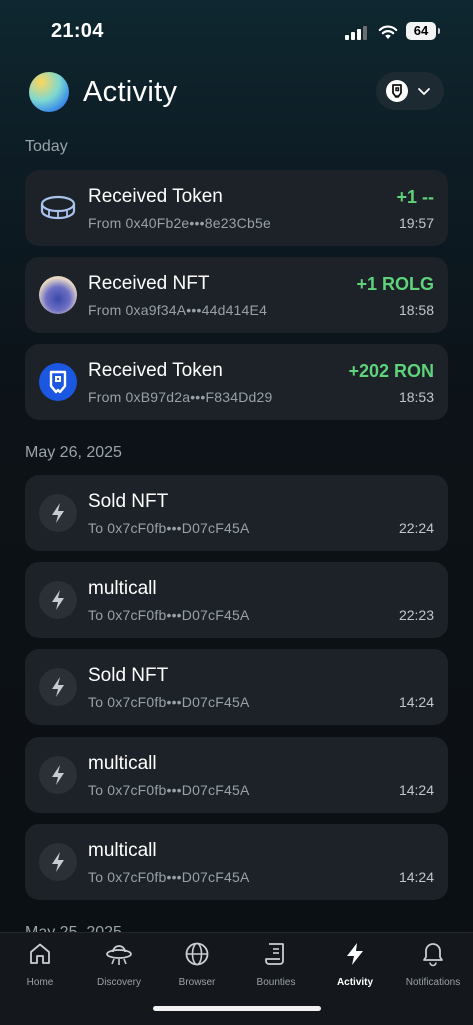 The width and height of the screenshot is (473, 1025). Describe the element at coordinates (236, 687) in the screenshot. I see `activity-item: Sold NFT To 0x7cF0fb•••D07cF45A 14:24` at that location.